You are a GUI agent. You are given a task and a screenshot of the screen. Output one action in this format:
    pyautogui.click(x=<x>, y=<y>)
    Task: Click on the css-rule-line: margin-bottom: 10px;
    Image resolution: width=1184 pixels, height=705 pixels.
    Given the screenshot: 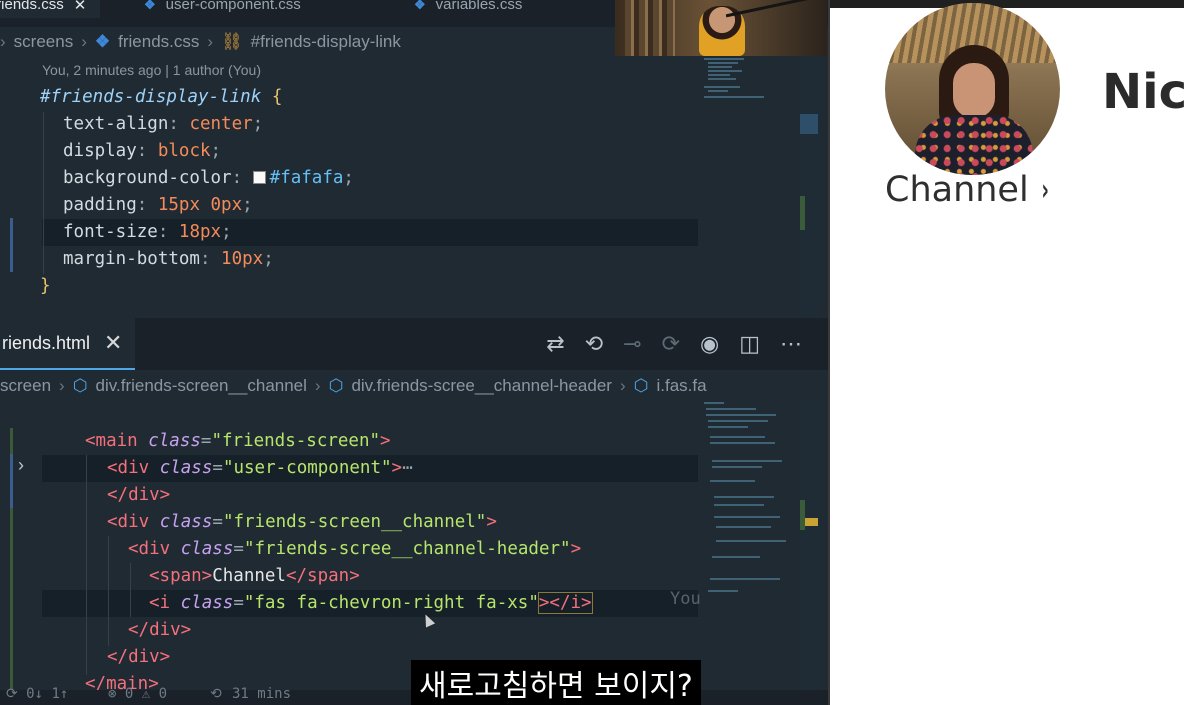 What is the action you would take?
    pyautogui.click(x=168, y=259)
    